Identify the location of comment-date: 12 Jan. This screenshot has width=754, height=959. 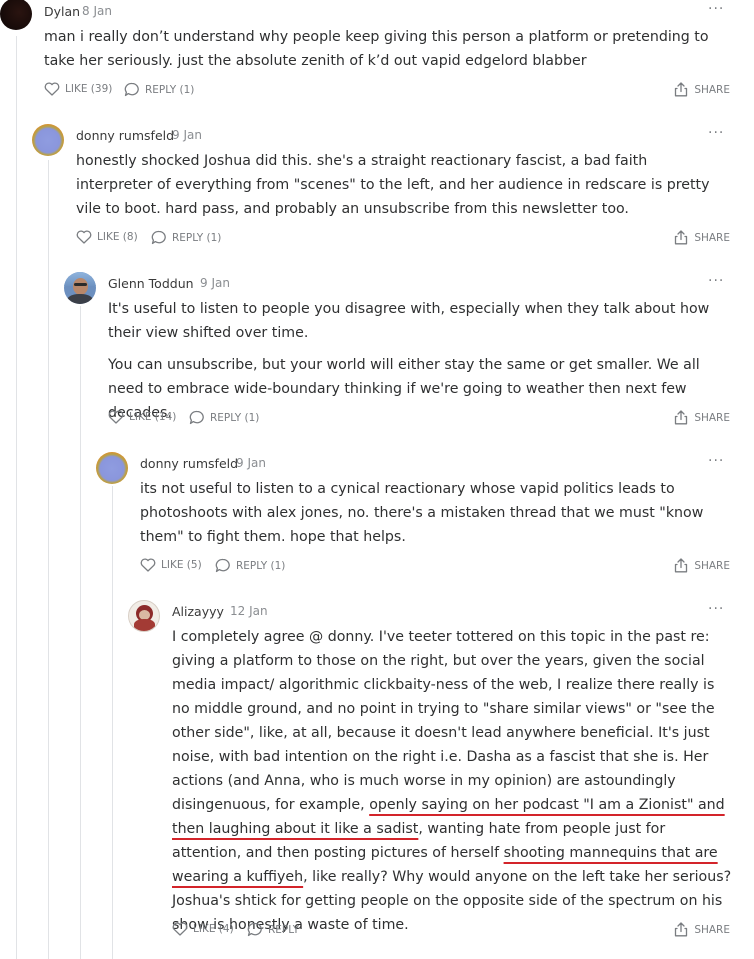
(249, 611).